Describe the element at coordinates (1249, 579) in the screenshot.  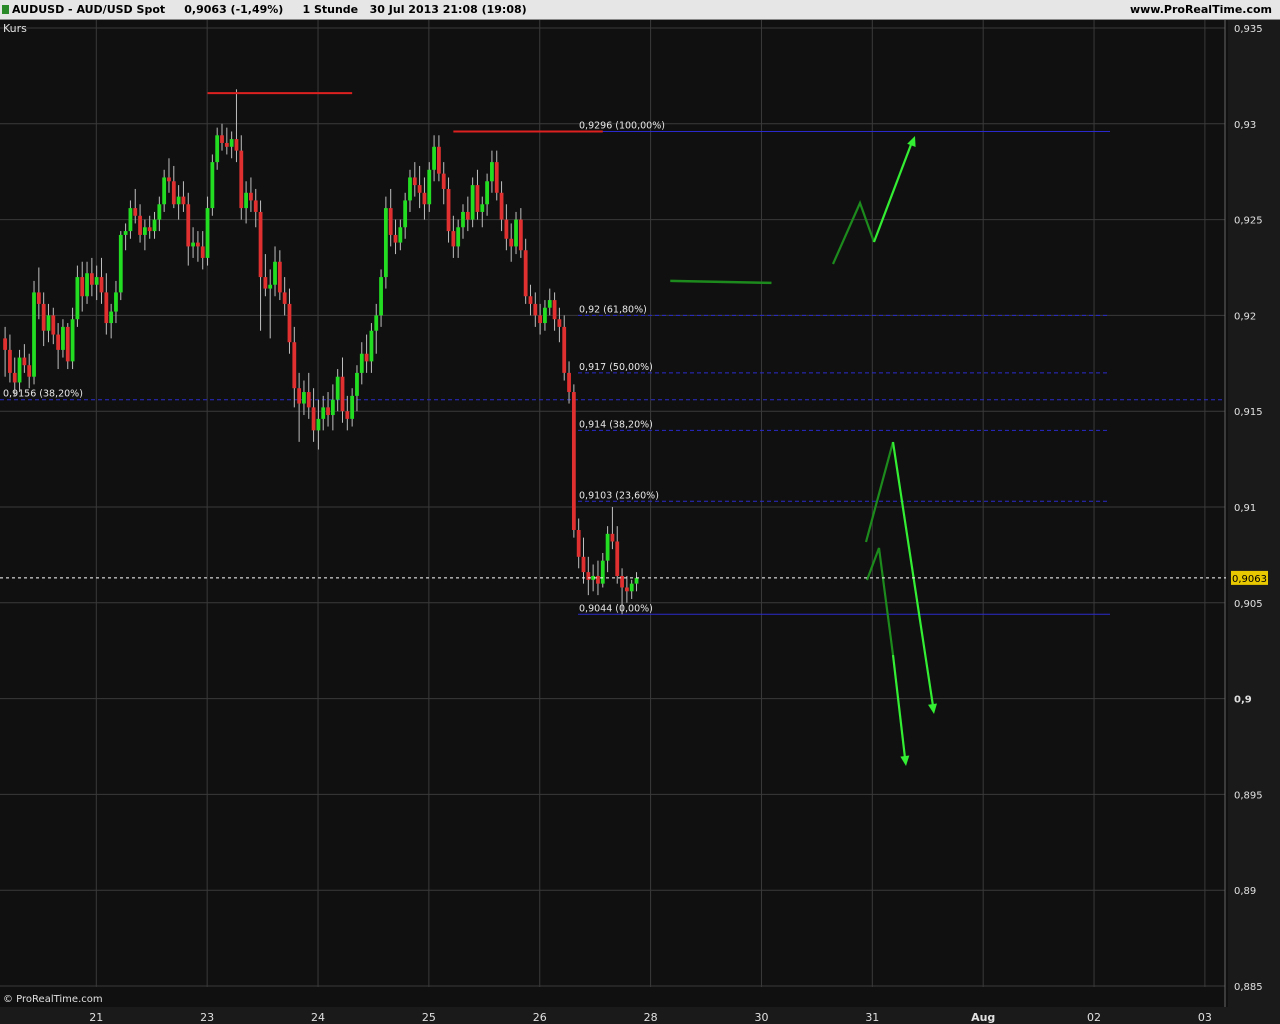
I see `current-price-label: 0,9063` at that location.